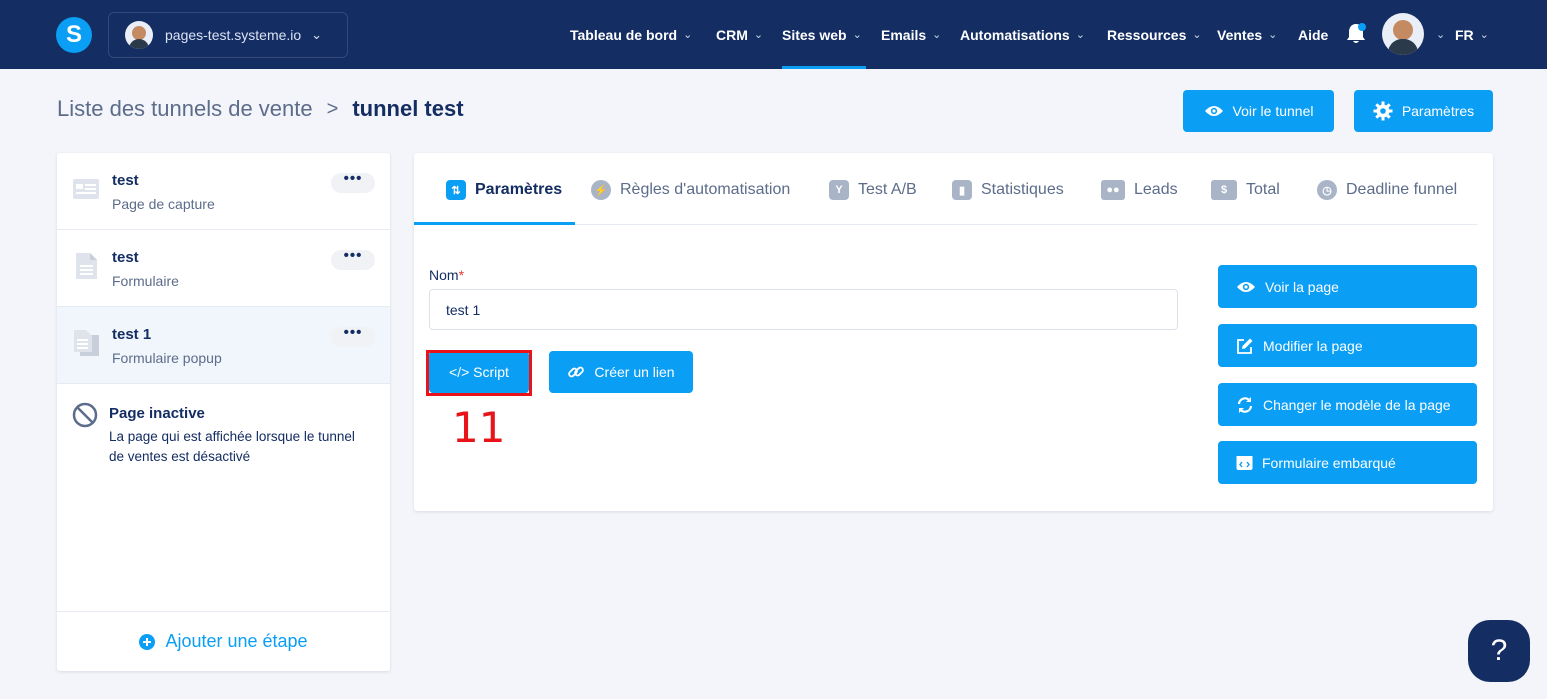  What do you see at coordinates (631, 34) in the screenshot?
I see `nav-item-tableau-de-bord: Tableau de bord ⌄` at bounding box center [631, 34].